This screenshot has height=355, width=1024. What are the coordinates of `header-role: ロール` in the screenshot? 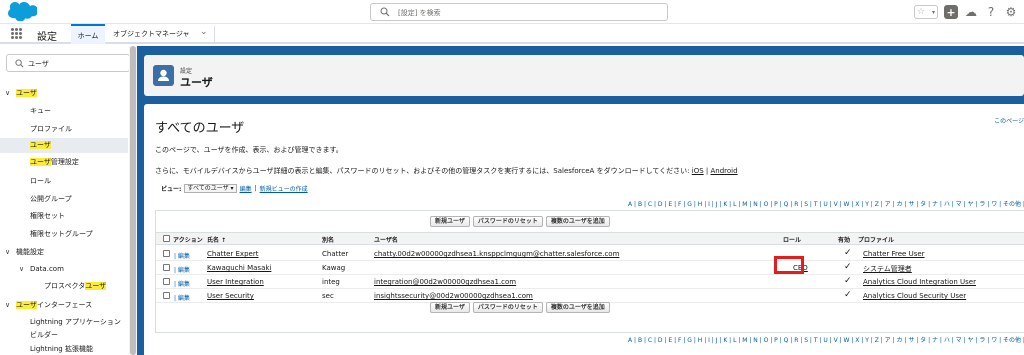 It's located at (792, 239).